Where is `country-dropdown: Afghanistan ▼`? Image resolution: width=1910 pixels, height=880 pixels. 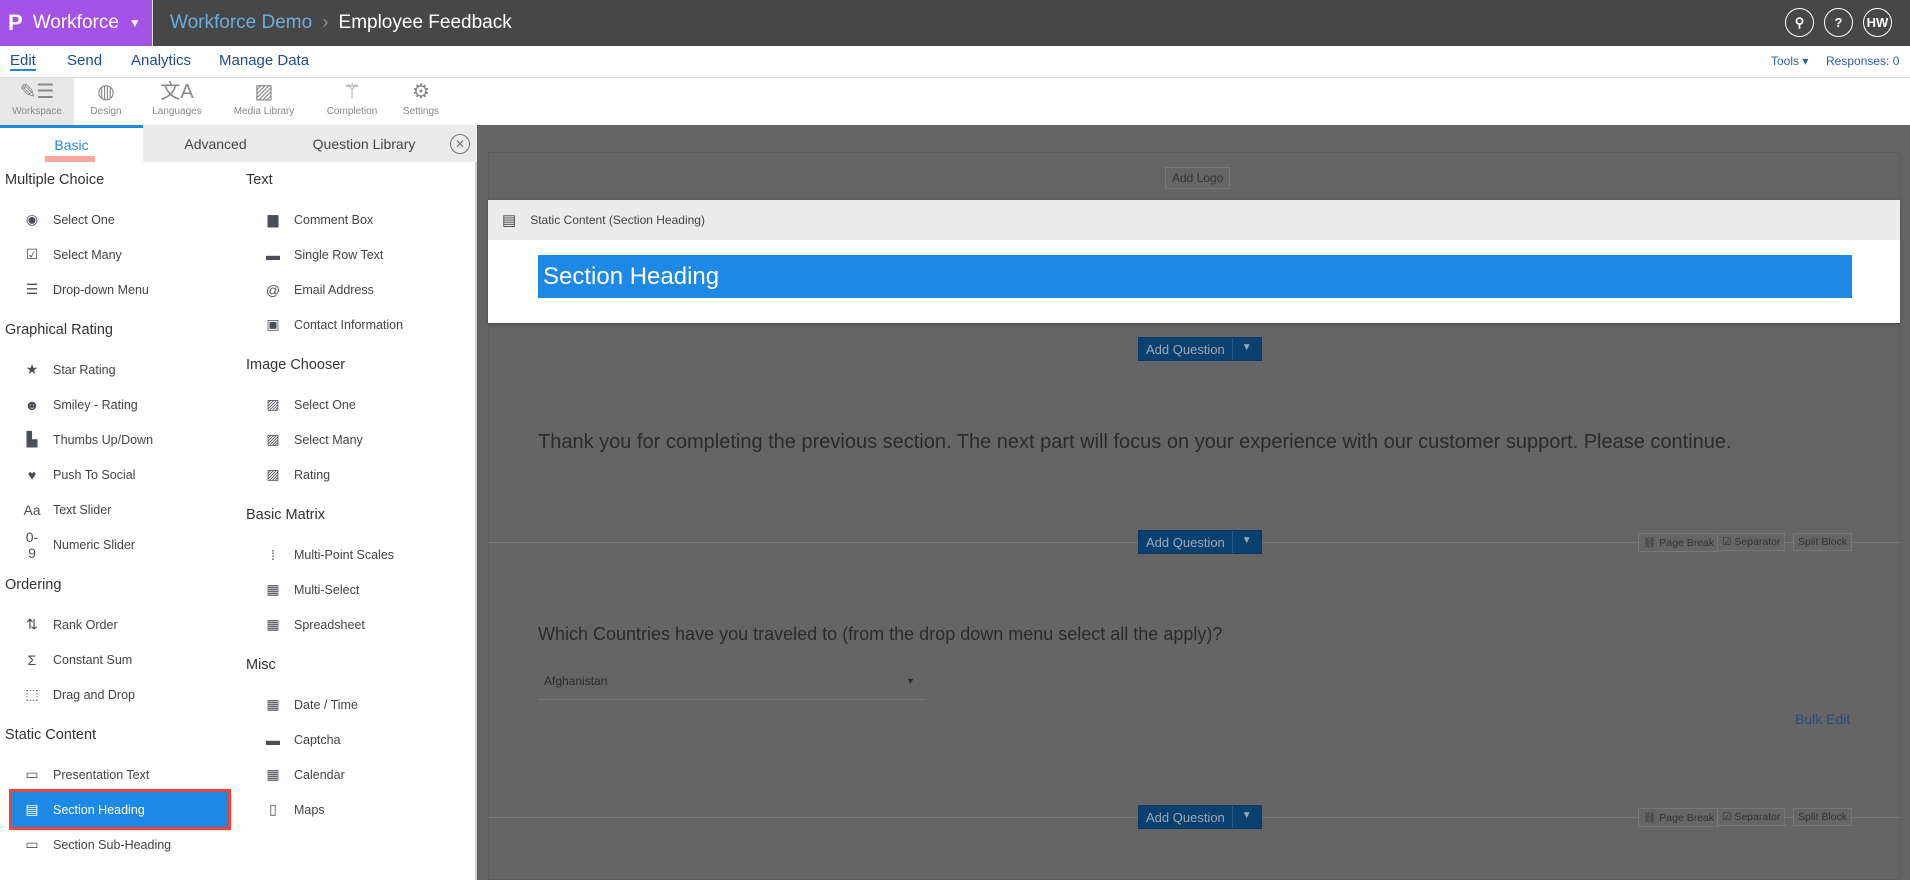
country-dropdown: Afghanistan ▼ is located at coordinates (731, 683).